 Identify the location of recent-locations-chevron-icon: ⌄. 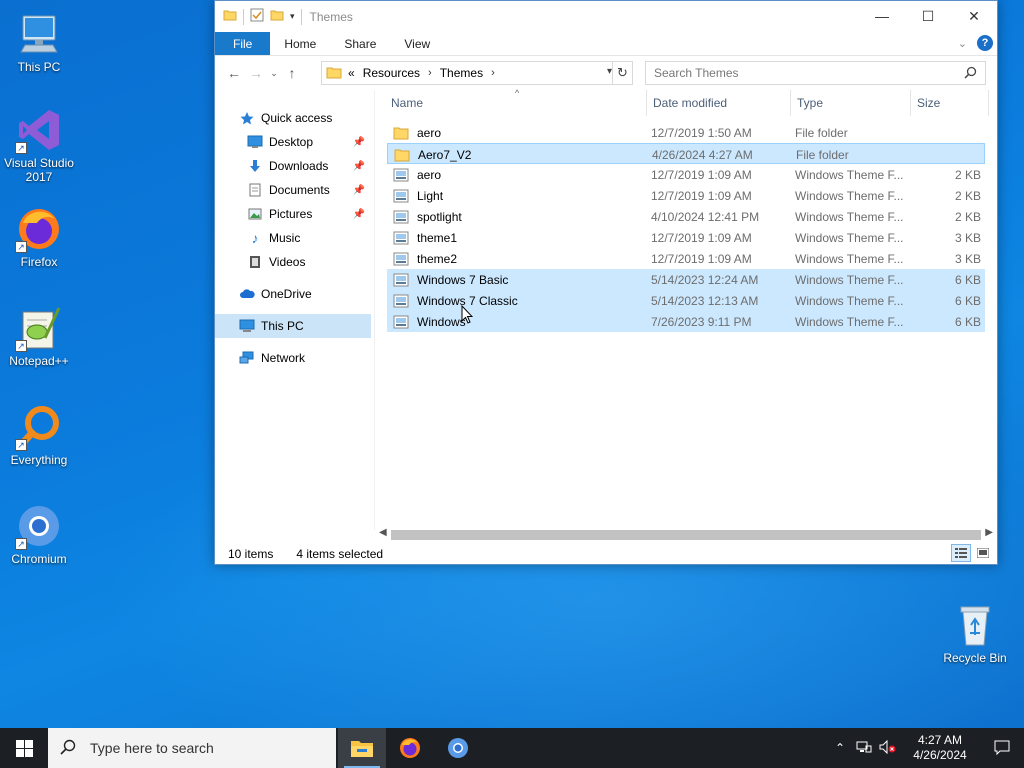
(274, 73).